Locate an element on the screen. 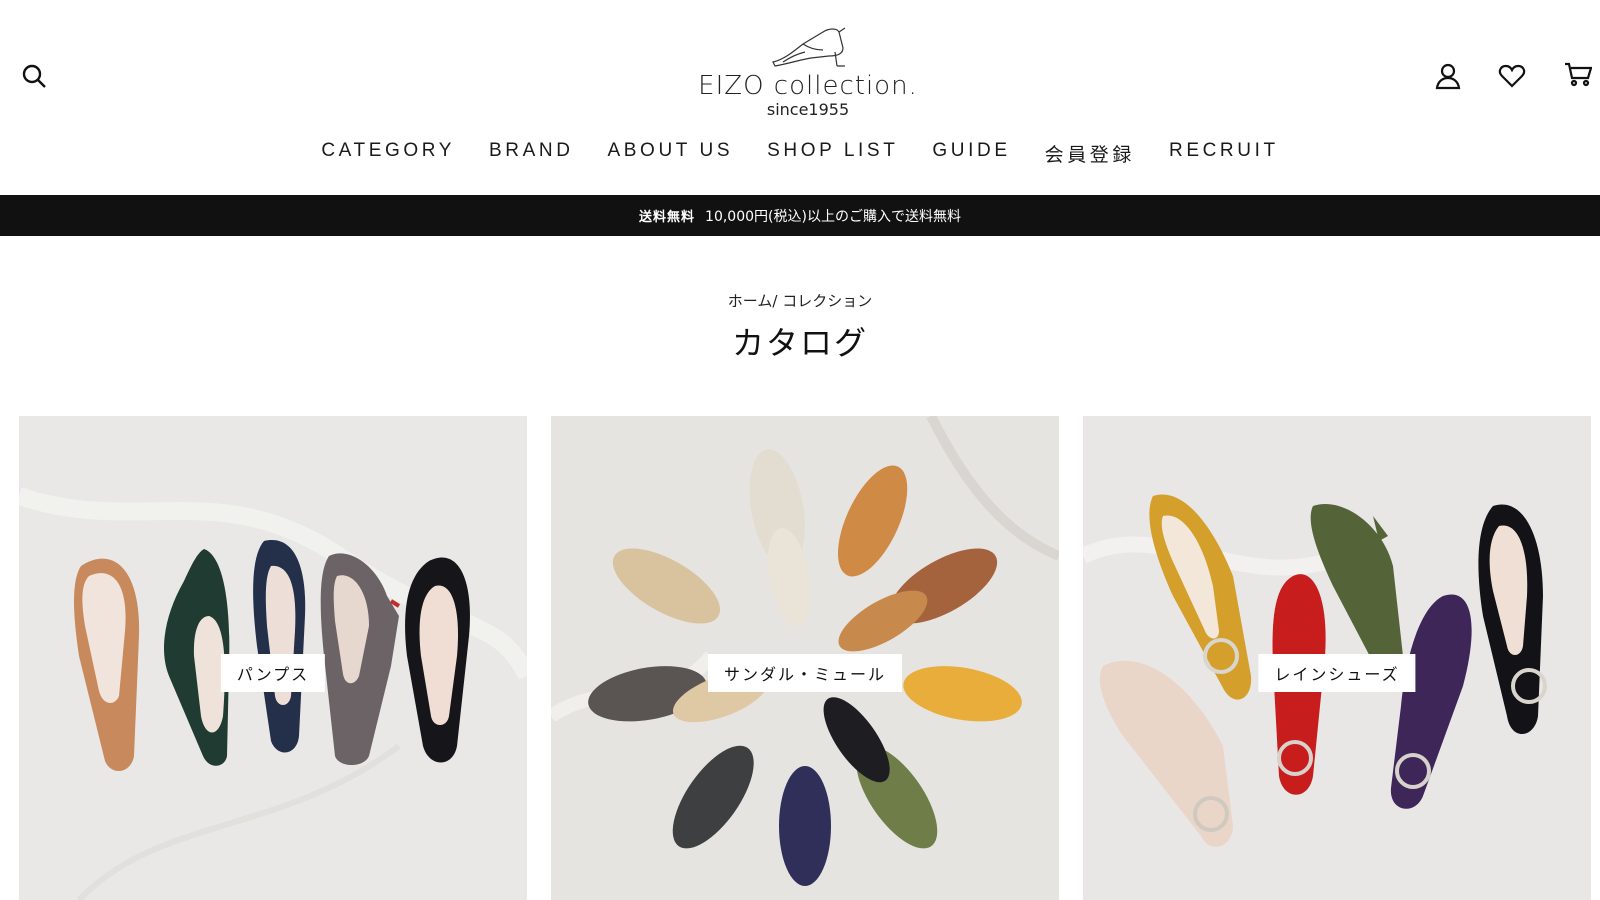  heart-icon is located at coordinates (1512, 76).